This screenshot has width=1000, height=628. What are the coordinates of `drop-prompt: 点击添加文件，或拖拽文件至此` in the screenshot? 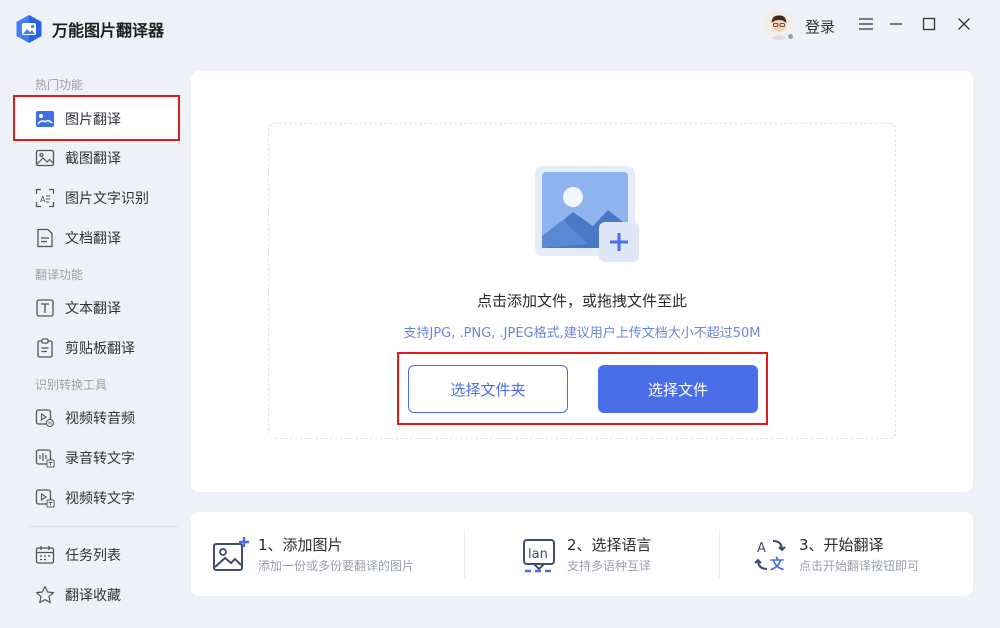 It's located at (581, 301).